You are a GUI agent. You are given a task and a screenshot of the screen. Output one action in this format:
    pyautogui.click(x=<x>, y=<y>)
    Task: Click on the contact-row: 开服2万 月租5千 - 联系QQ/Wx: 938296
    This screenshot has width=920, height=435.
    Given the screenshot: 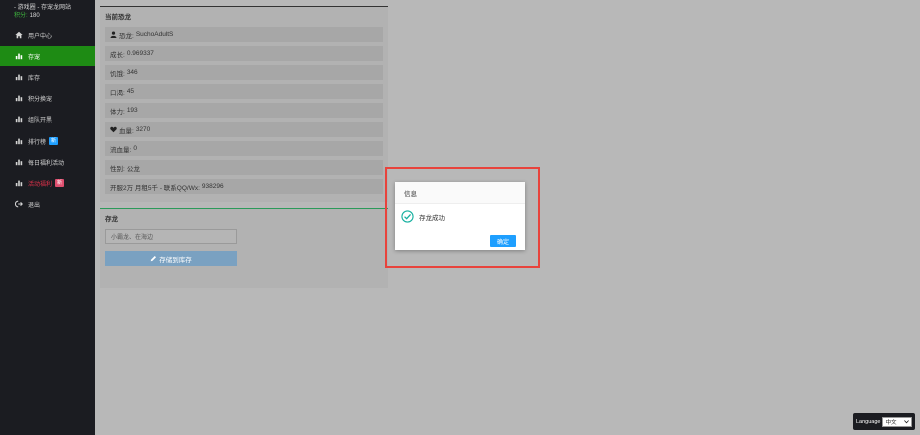 What is the action you would take?
    pyautogui.click(x=244, y=186)
    